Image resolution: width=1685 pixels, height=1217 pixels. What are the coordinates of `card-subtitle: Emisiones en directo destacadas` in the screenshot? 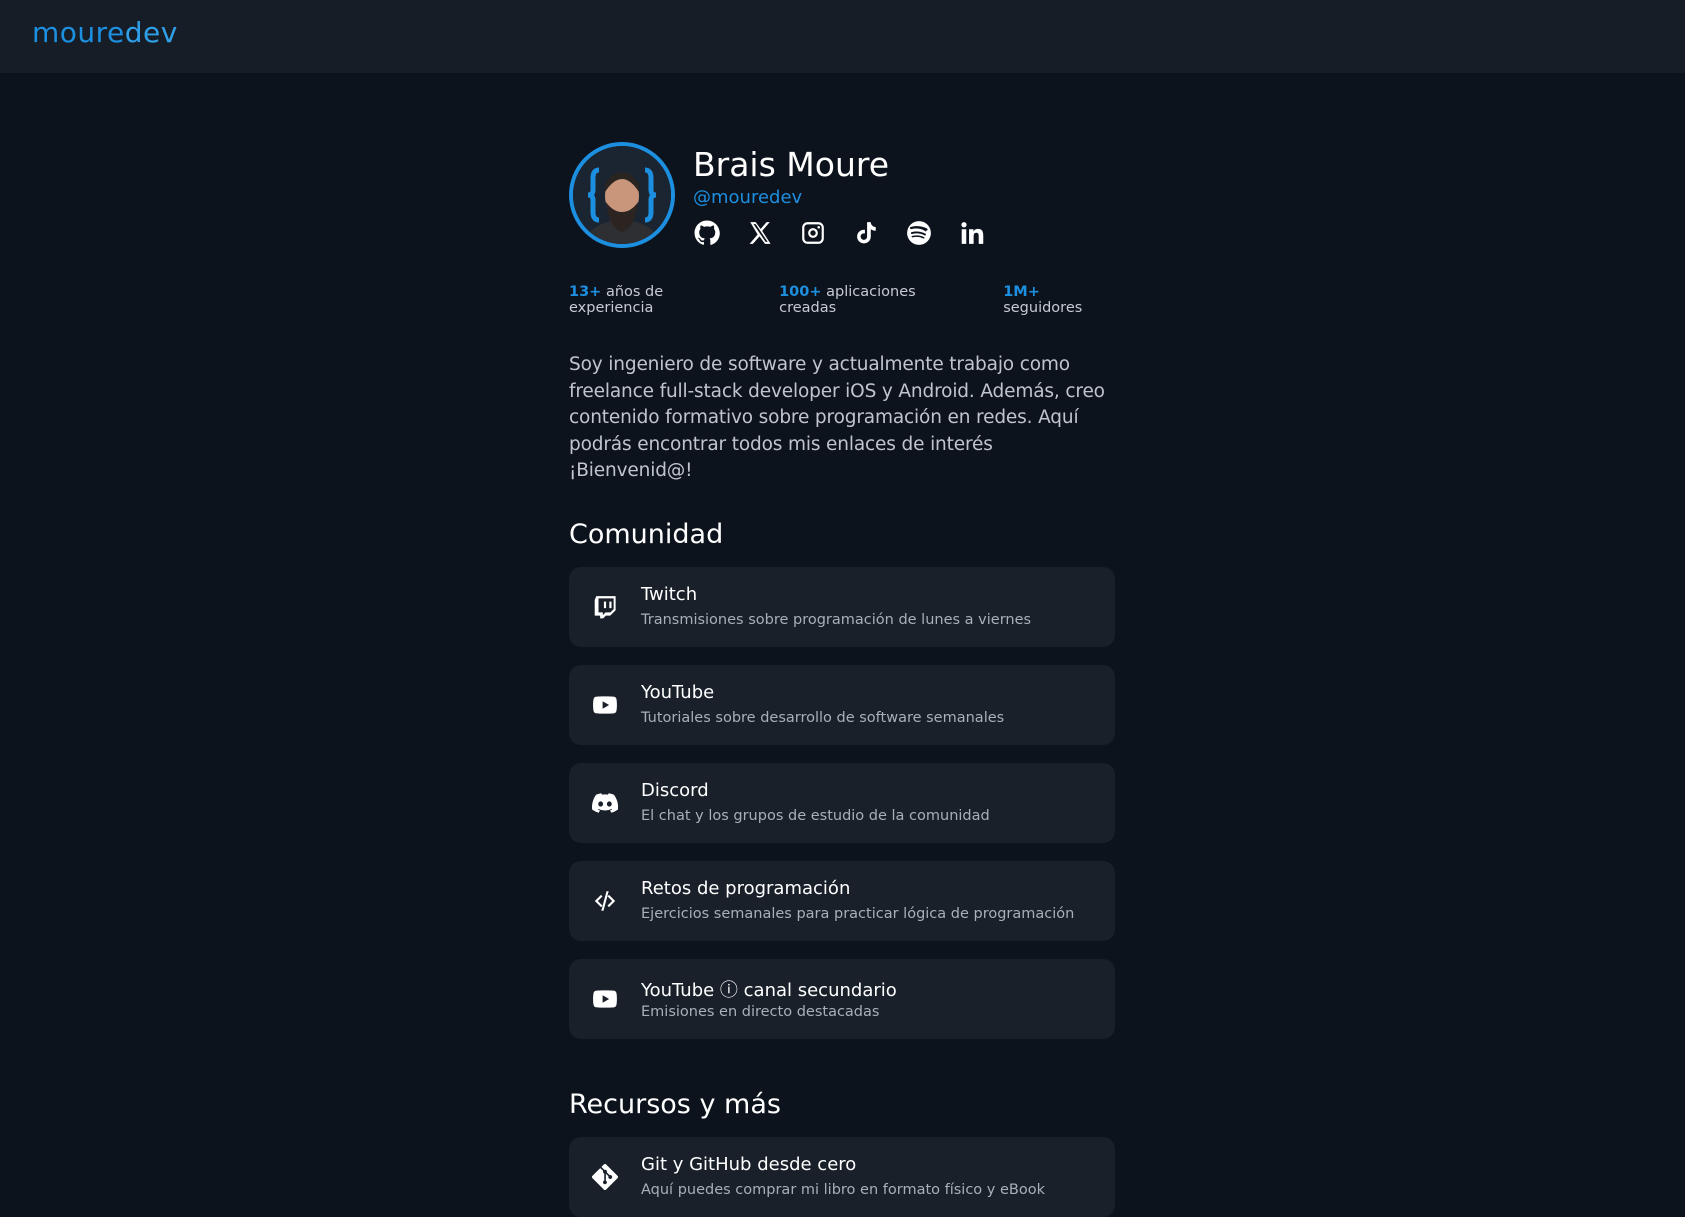 It's located at (760, 1011).